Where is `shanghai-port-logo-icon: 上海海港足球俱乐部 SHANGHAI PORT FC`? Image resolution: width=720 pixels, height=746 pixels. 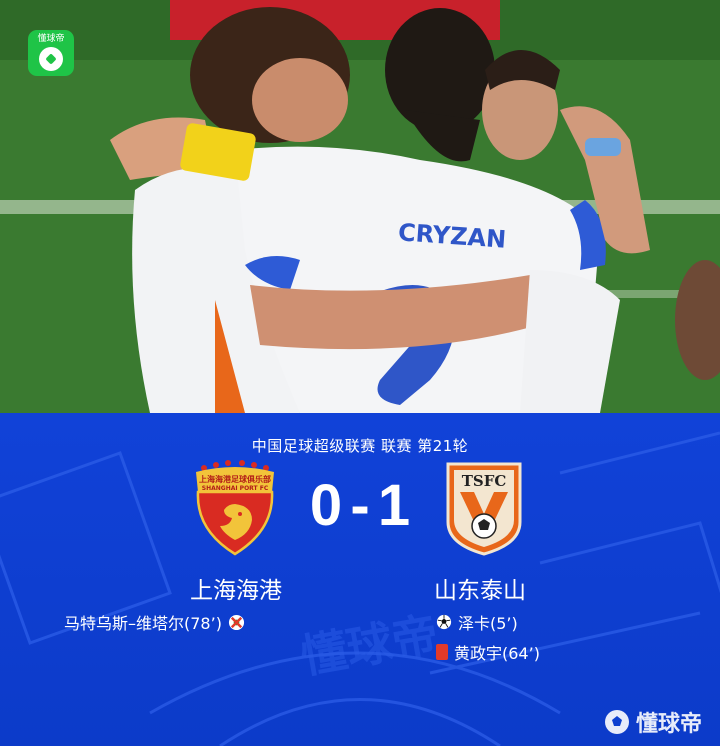
shanghai-port-logo-icon: 上海海港足球俱乐部 SHANGHAI PORT FC is located at coordinates (235, 508).